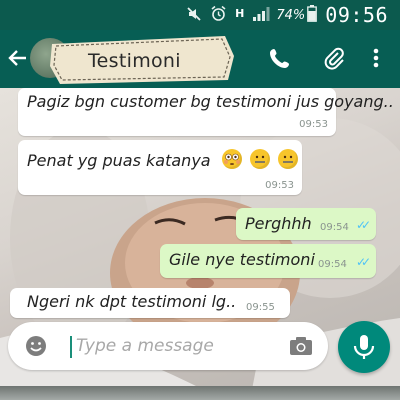 The width and height of the screenshot is (400, 400). I want to click on battery-percent: 74%, so click(291, 15).